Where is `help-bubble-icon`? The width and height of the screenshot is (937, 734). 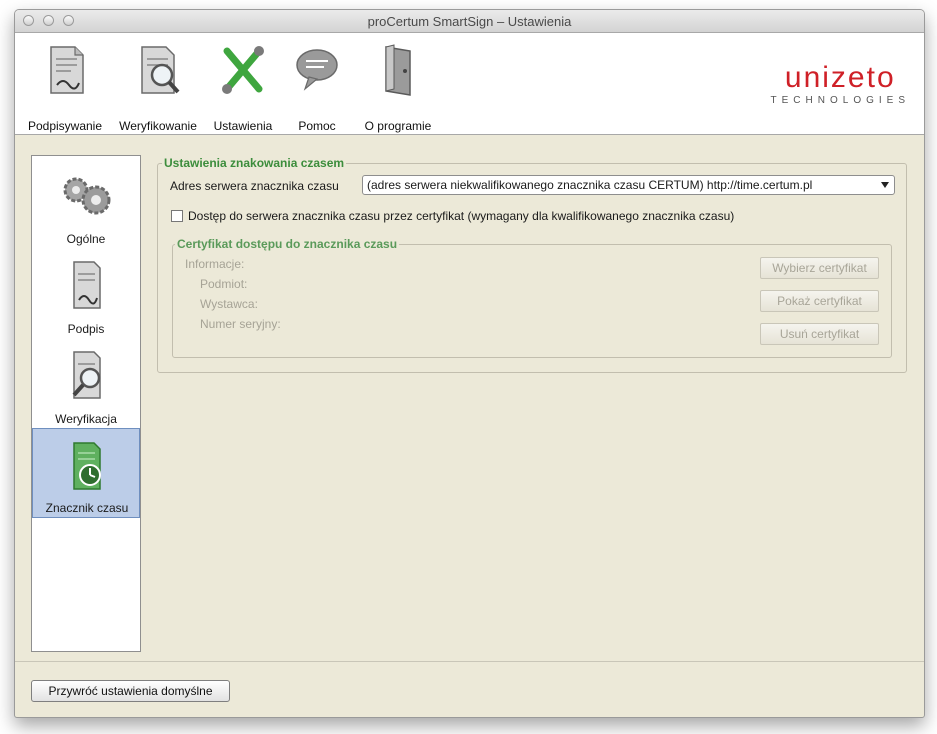
help-bubble-icon is located at coordinates (317, 70).